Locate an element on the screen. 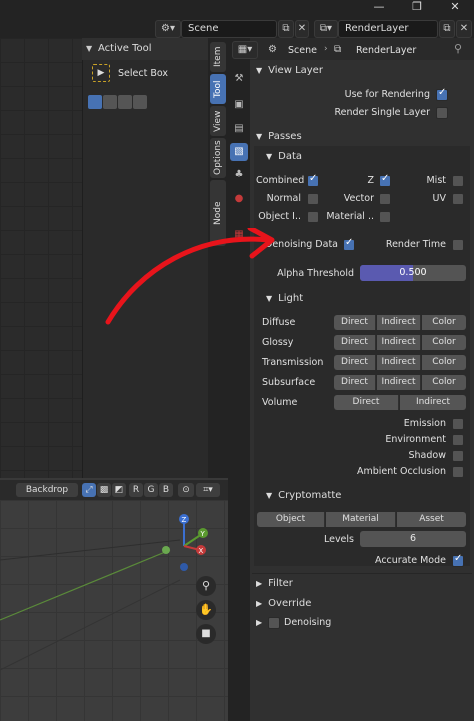 The width and height of the screenshot is (474, 721). select-box-icon: ▶ is located at coordinates (101, 73).